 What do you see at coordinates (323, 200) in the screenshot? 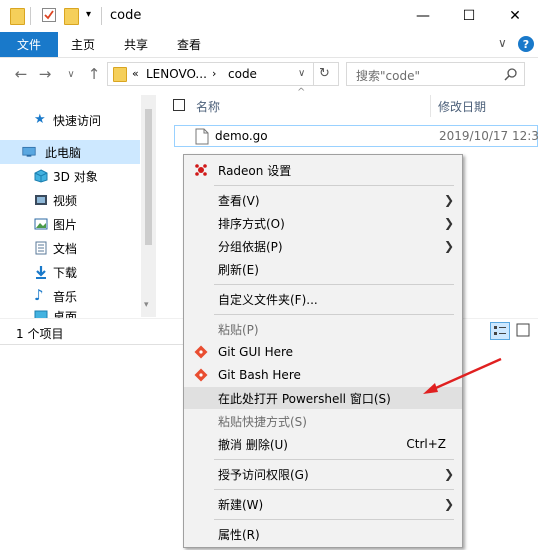
I see `menu-item-view: 查看(V) ❯` at bounding box center [323, 200].